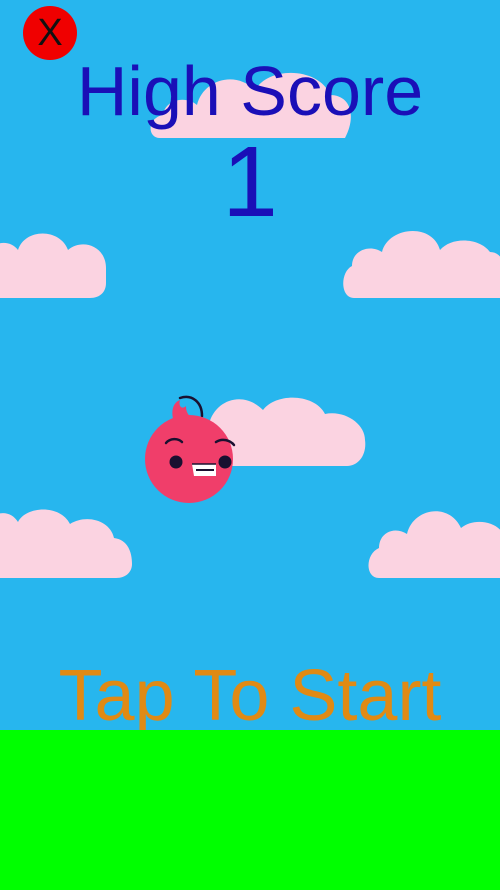 The image size is (500, 890). What do you see at coordinates (190, 448) in the screenshot?
I see `bird-icon` at bounding box center [190, 448].